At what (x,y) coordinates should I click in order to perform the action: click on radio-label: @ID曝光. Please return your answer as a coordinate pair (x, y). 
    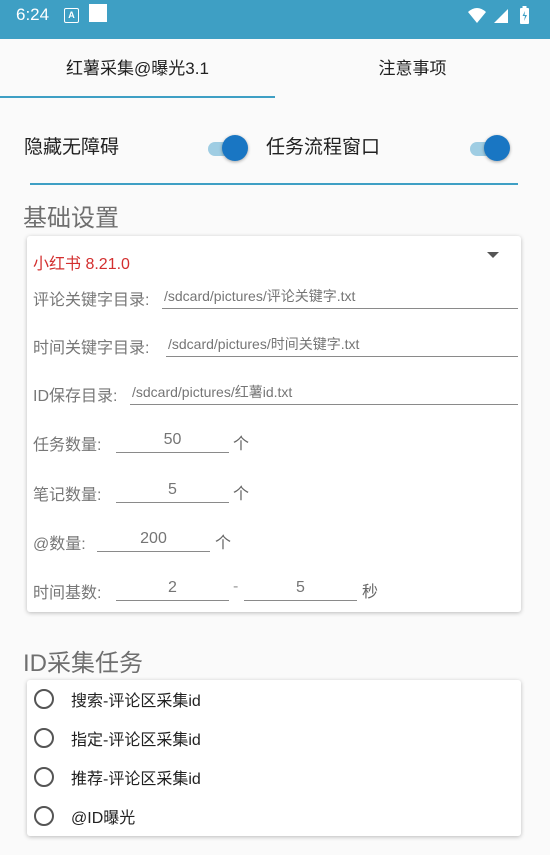
    Looking at the image, I should click on (103, 818).